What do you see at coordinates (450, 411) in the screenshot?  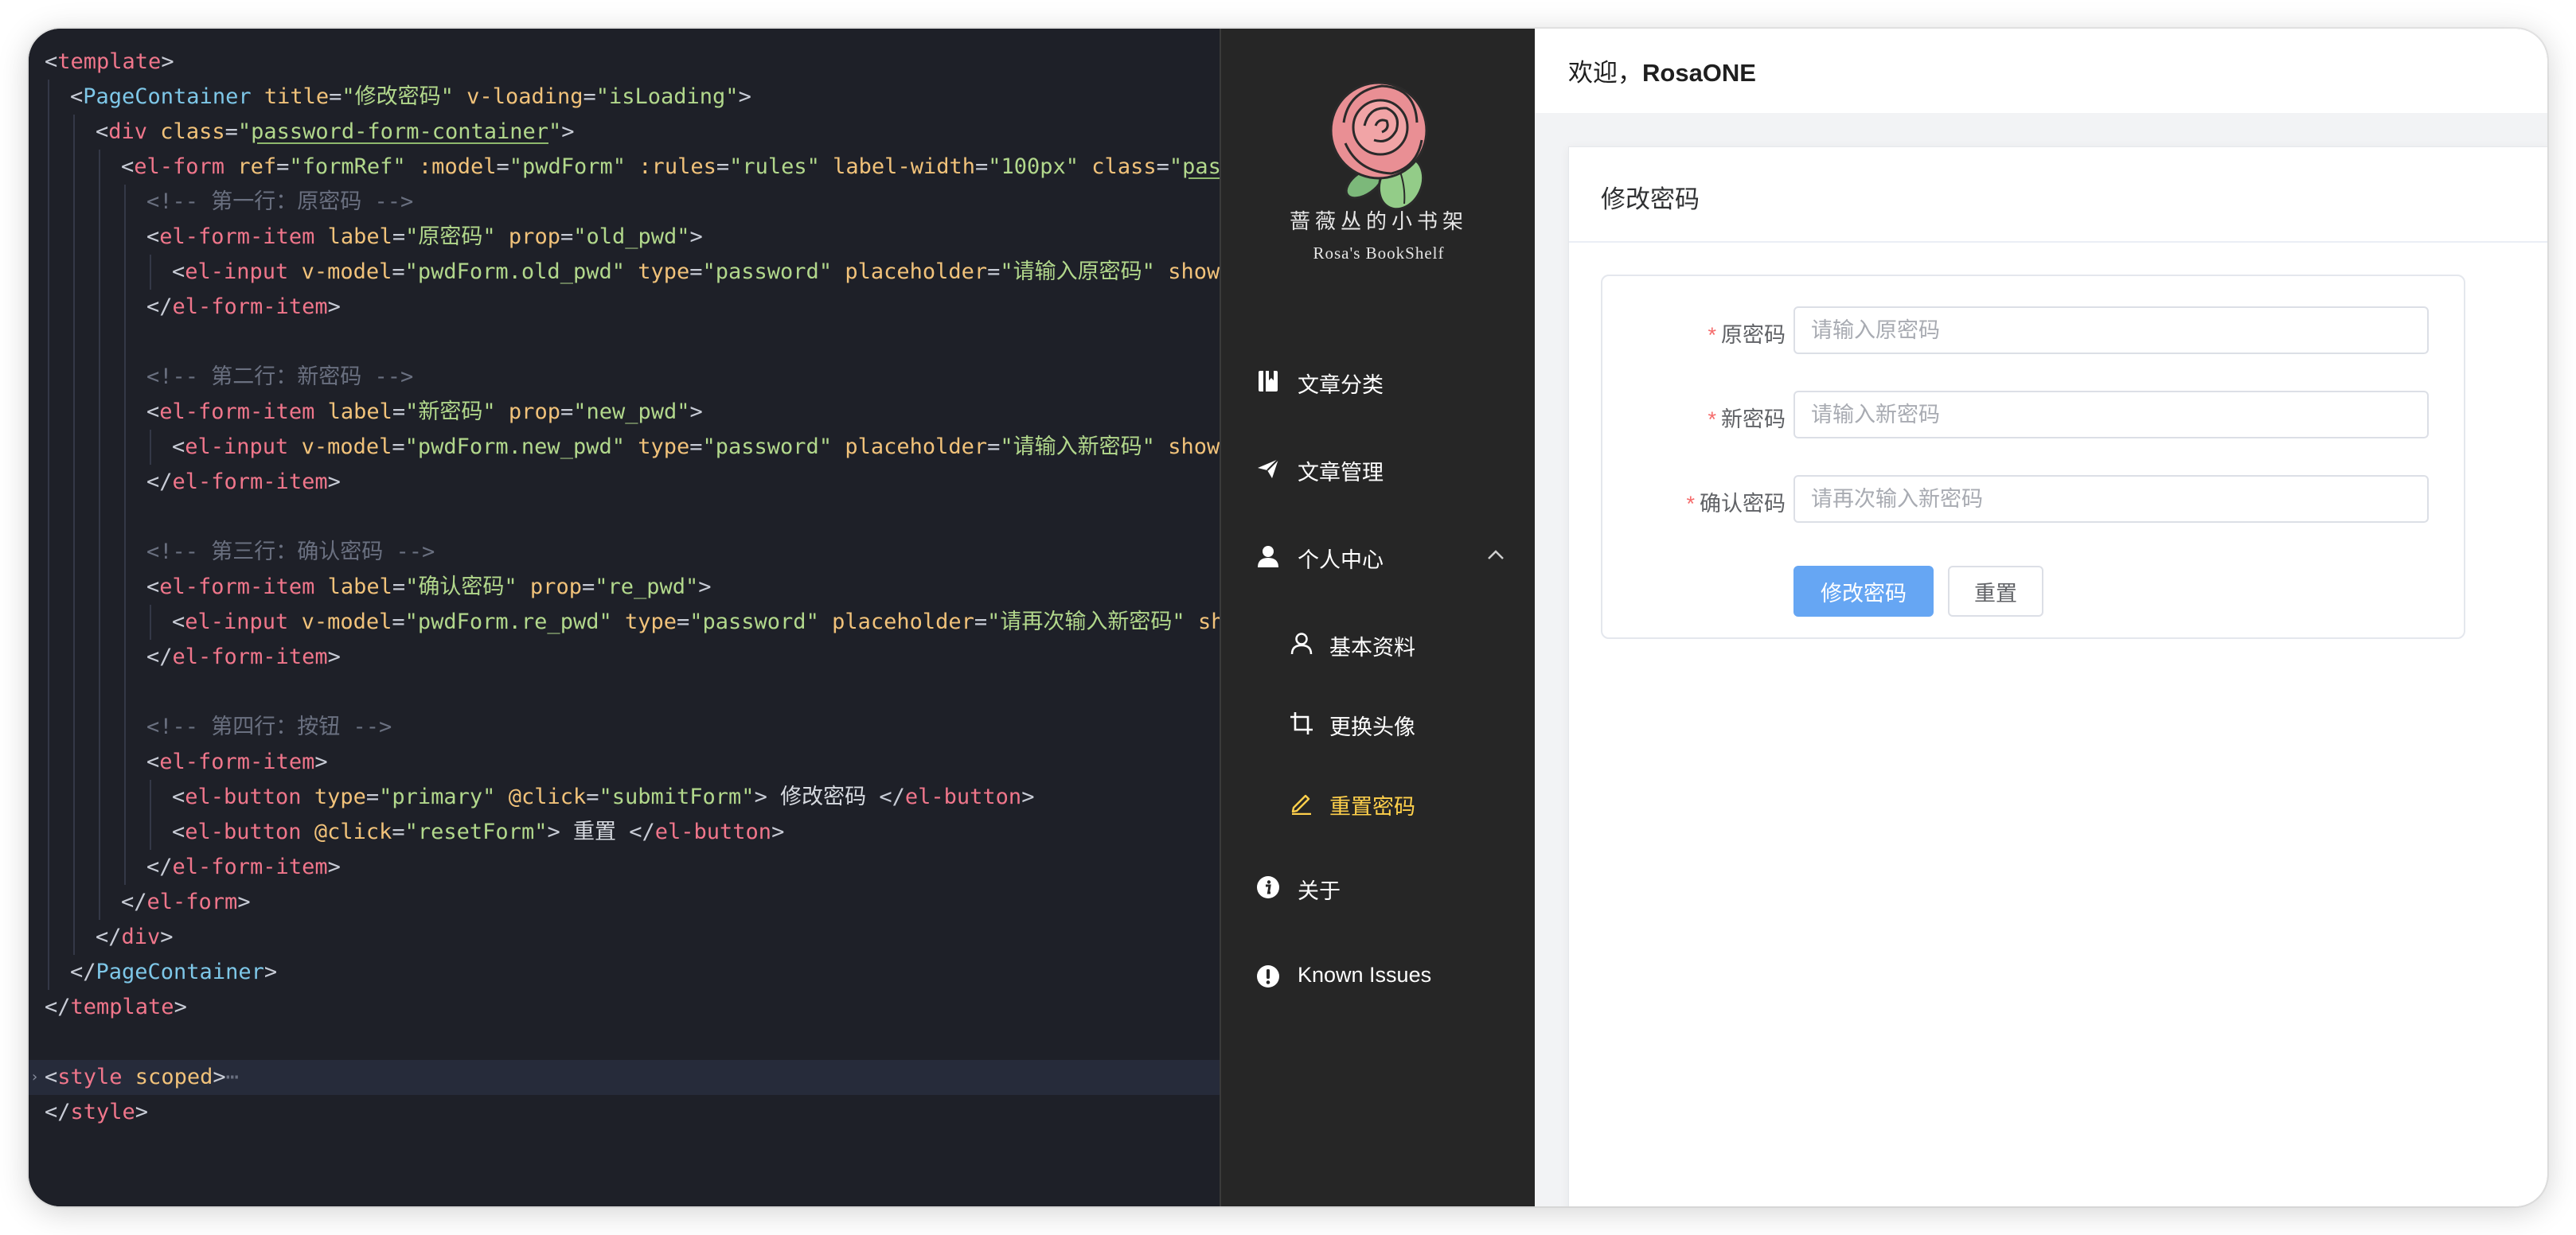 I see `code-token: "新密码"` at bounding box center [450, 411].